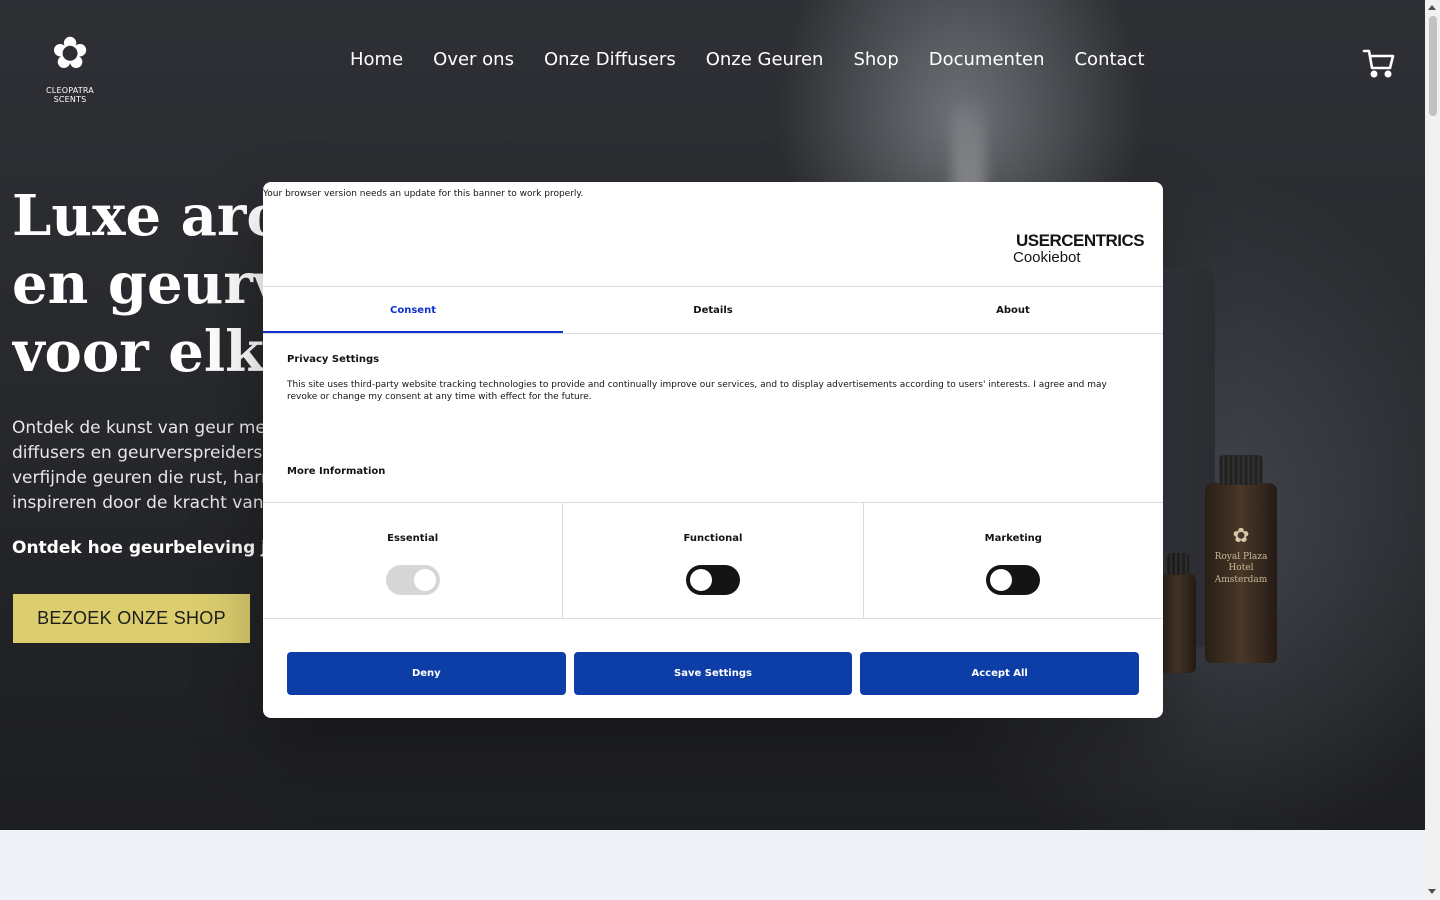 This screenshot has height=900, width=1440. I want to click on nav-item-documenten: Documenten, so click(987, 59).